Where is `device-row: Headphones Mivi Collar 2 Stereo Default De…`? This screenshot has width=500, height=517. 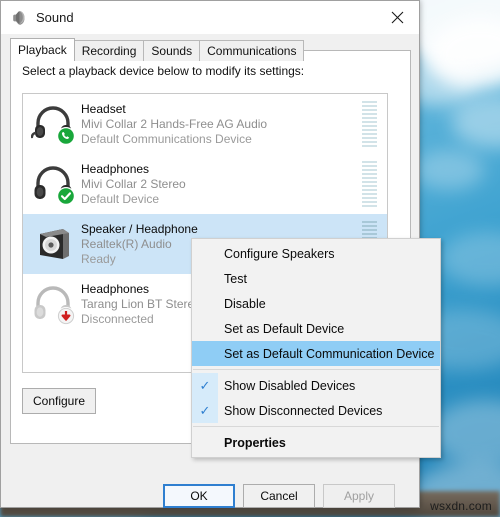
device-row: Headphones Mivi Collar 2 Stereo Default De… is located at coordinates (205, 184).